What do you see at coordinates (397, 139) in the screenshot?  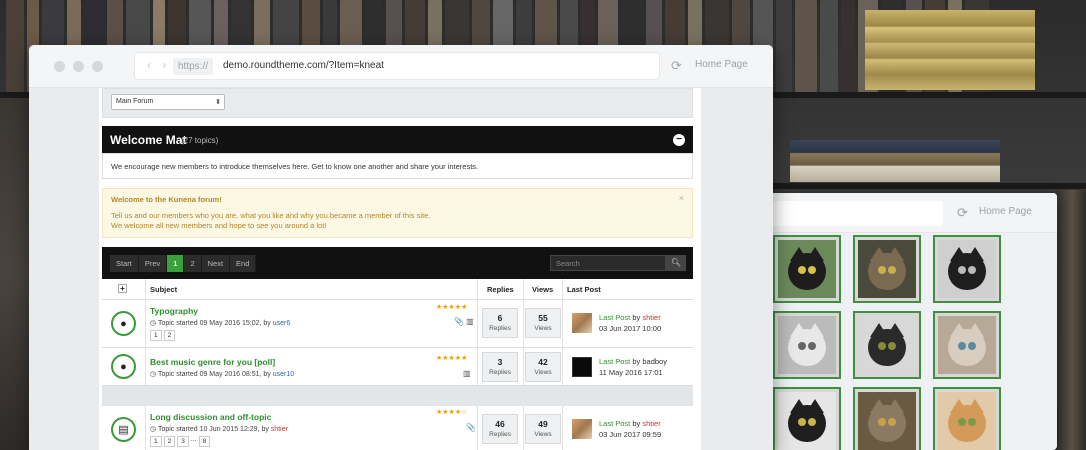 I see `category-header: Welcome Mat (27 topics) −` at bounding box center [397, 139].